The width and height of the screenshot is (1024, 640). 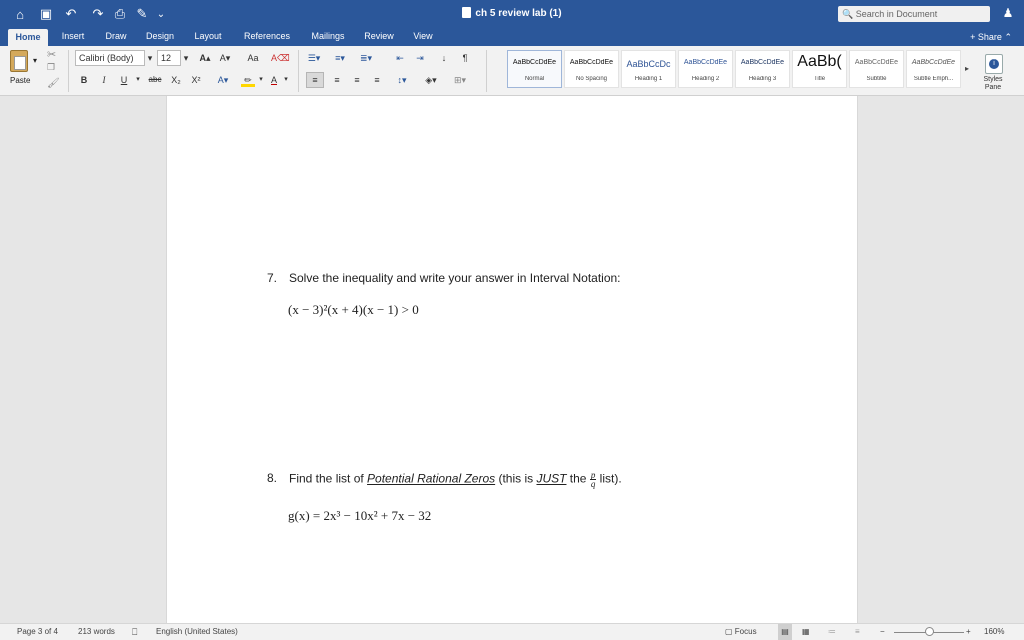 What do you see at coordinates (994, 632) in the screenshot?
I see `zoom-level: 160%` at bounding box center [994, 632].